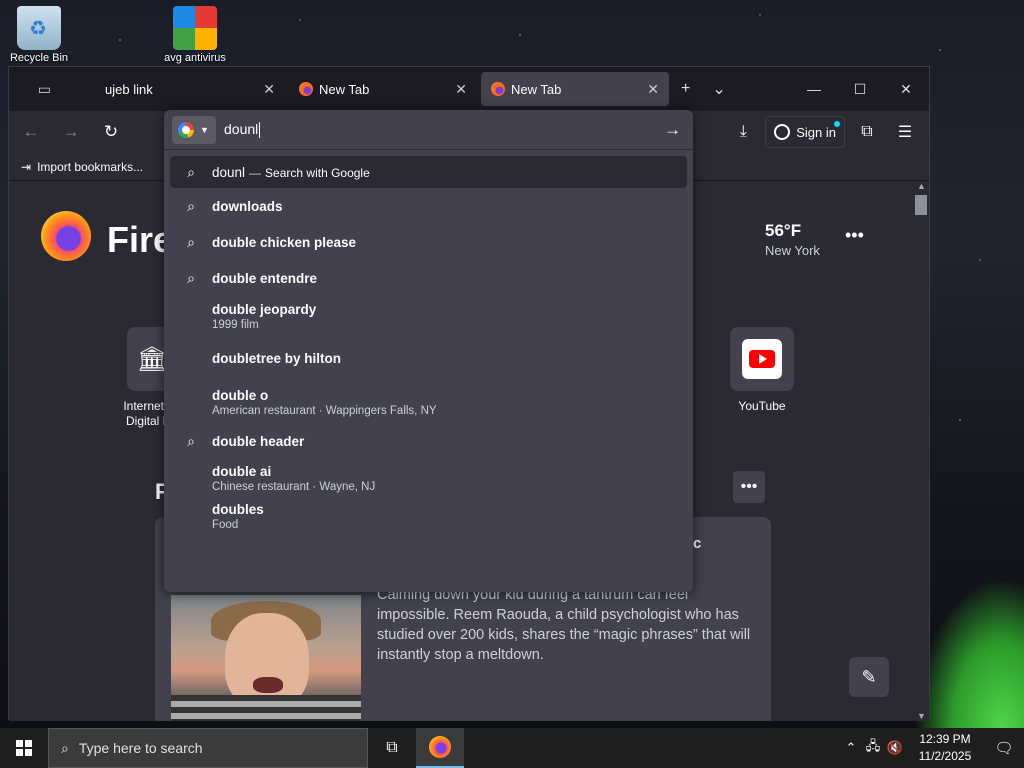 The width and height of the screenshot is (1024, 768). What do you see at coordinates (266, 658) in the screenshot?
I see `card-image` at bounding box center [266, 658].